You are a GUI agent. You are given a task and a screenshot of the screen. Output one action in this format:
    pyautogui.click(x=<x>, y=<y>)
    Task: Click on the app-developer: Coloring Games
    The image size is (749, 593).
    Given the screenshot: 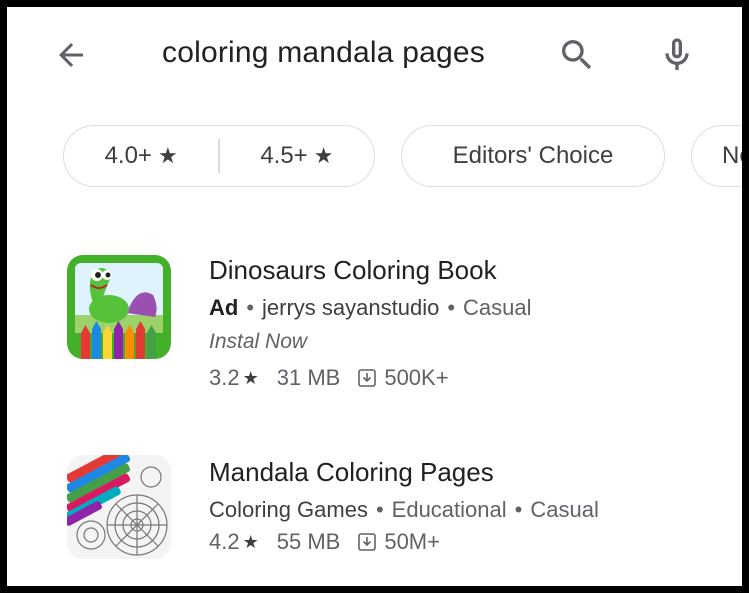 What is the action you would take?
    pyautogui.click(x=288, y=509)
    